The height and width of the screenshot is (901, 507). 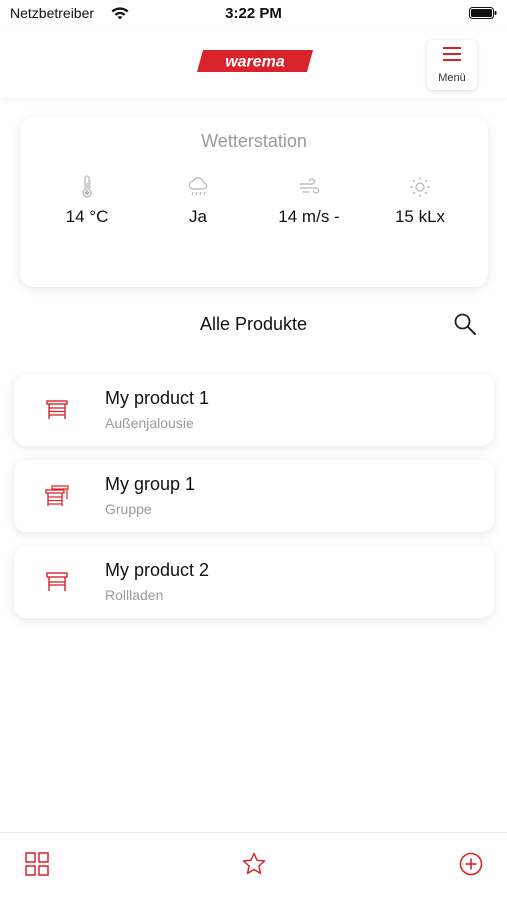 What do you see at coordinates (452, 65) in the screenshot?
I see `menu-button: Menü` at bounding box center [452, 65].